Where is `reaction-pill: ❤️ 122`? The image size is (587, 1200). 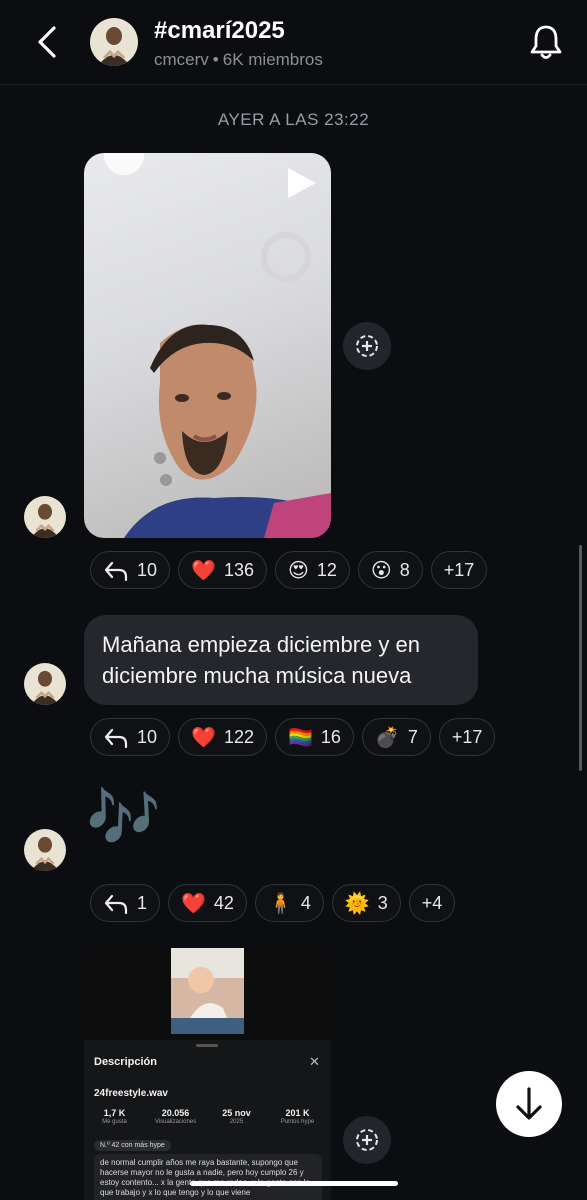
reaction-pill: ❤️ 122 is located at coordinates (222, 737).